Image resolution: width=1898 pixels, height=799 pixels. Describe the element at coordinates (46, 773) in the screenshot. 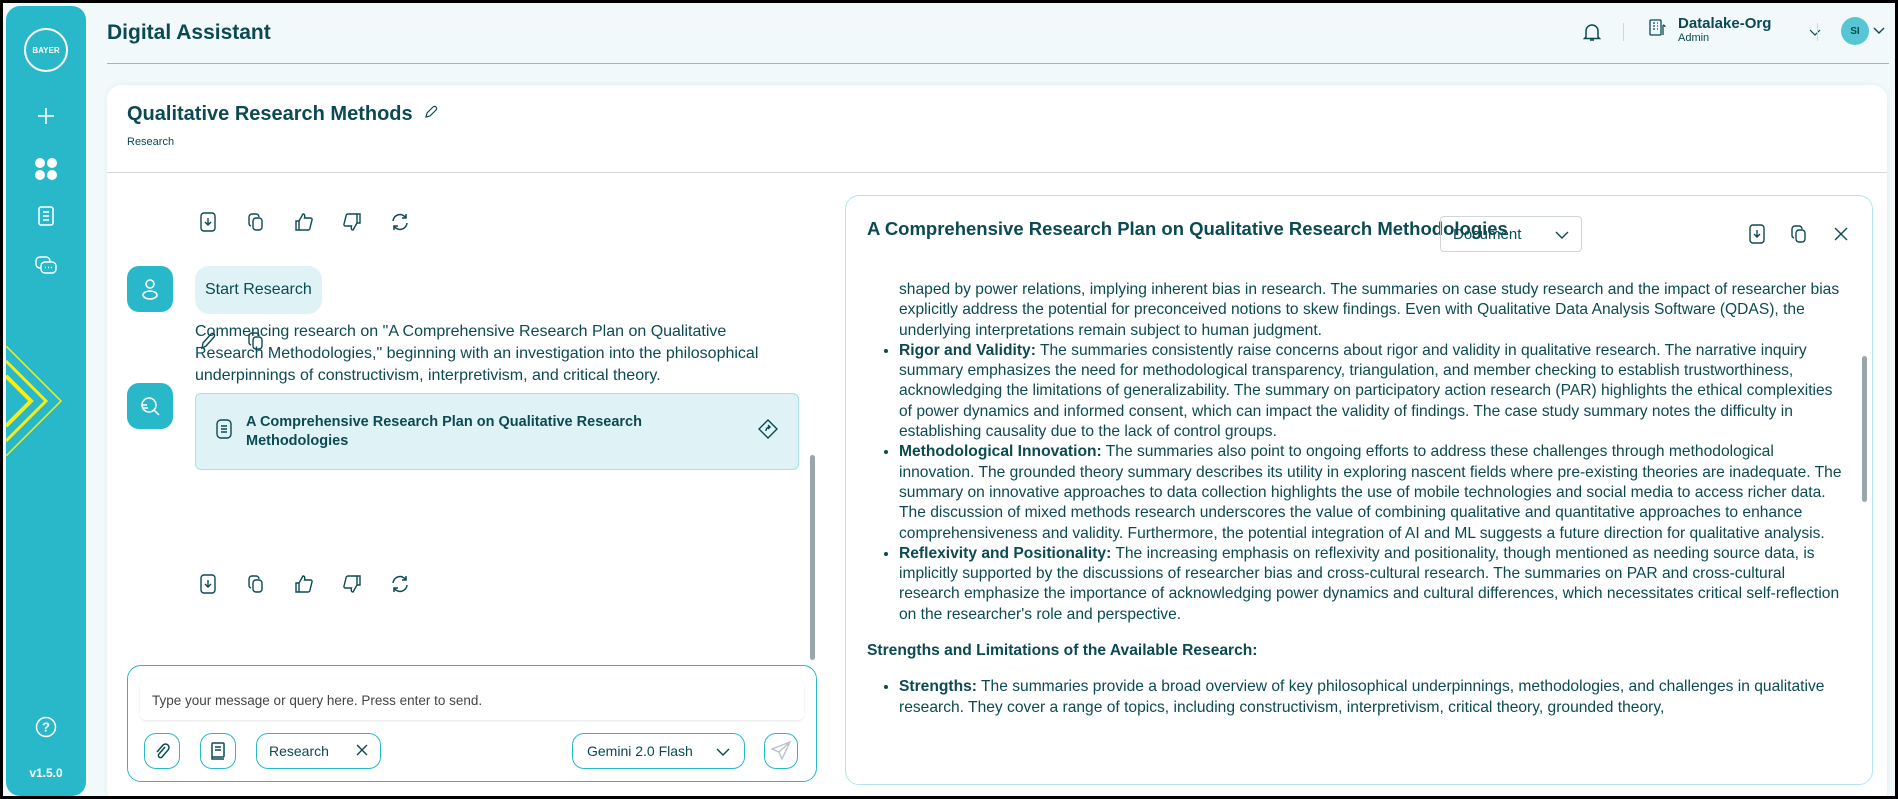

I see `version-label: v1.5.0` at that location.